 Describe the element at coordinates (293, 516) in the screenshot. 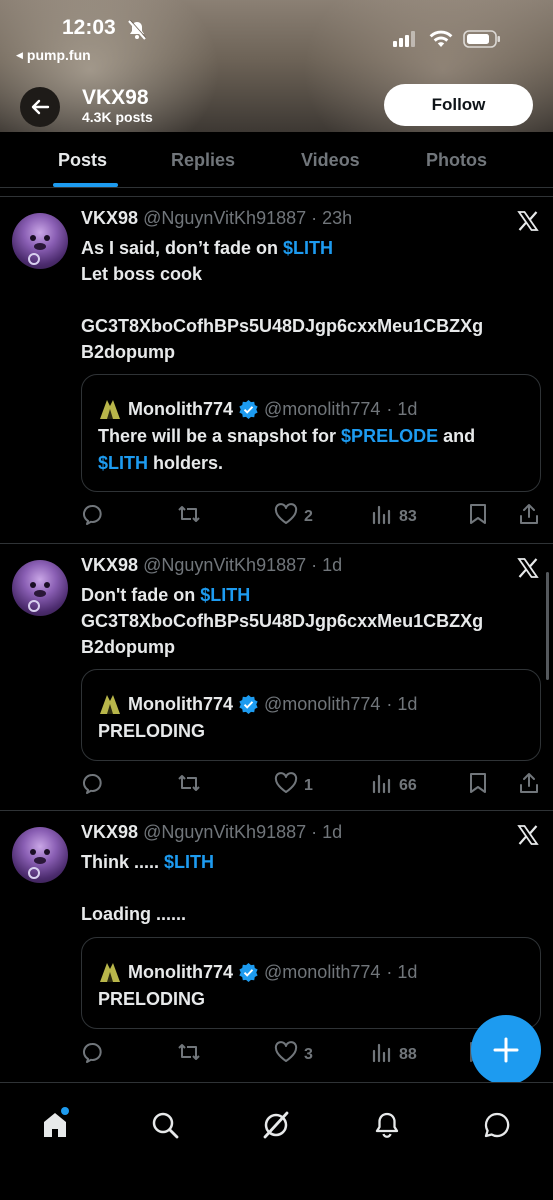

I see `like-button: 2` at that location.